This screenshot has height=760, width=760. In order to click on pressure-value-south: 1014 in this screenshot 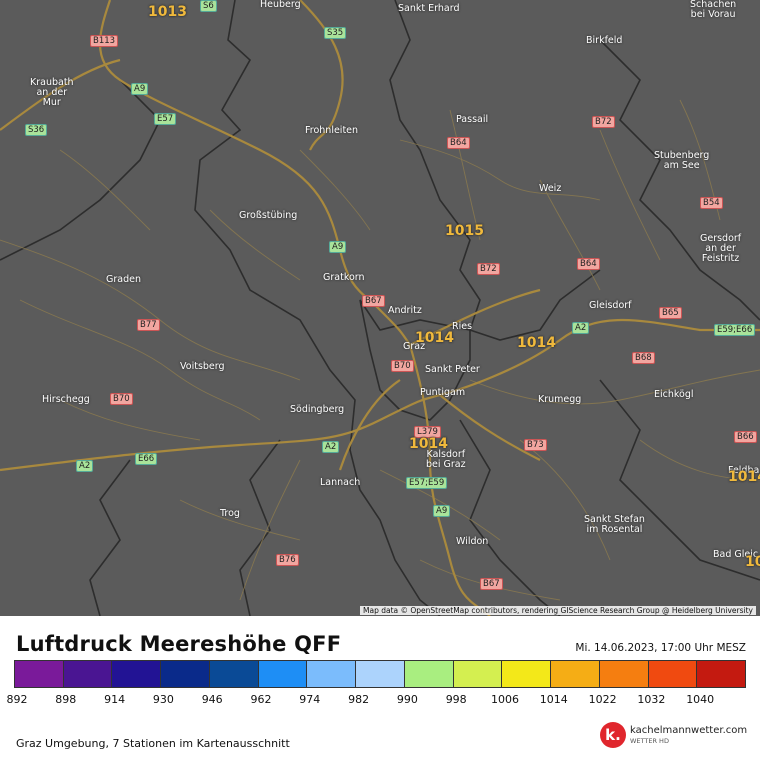, I will do `click(428, 444)`.